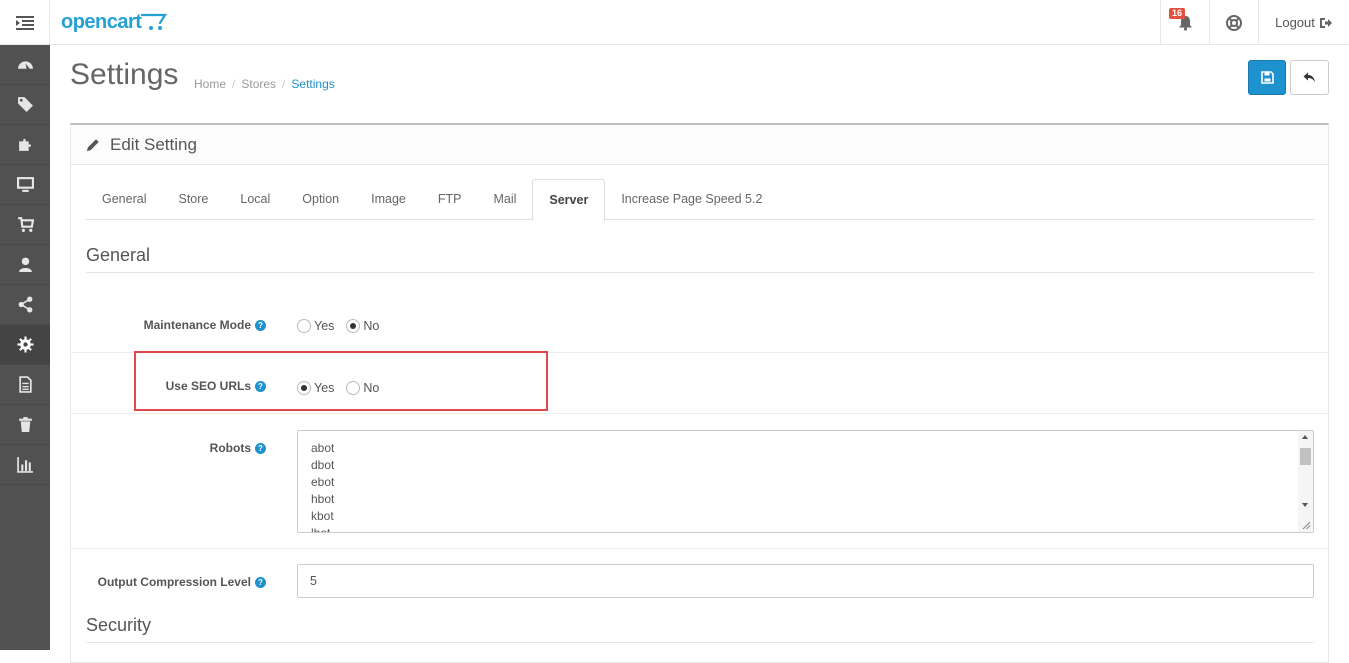 This screenshot has height=663, width=1349. What do you see at coordinates (323, 482) in the screenshot?
I see `robots-line: ebot` at bounding box center [323, 482].